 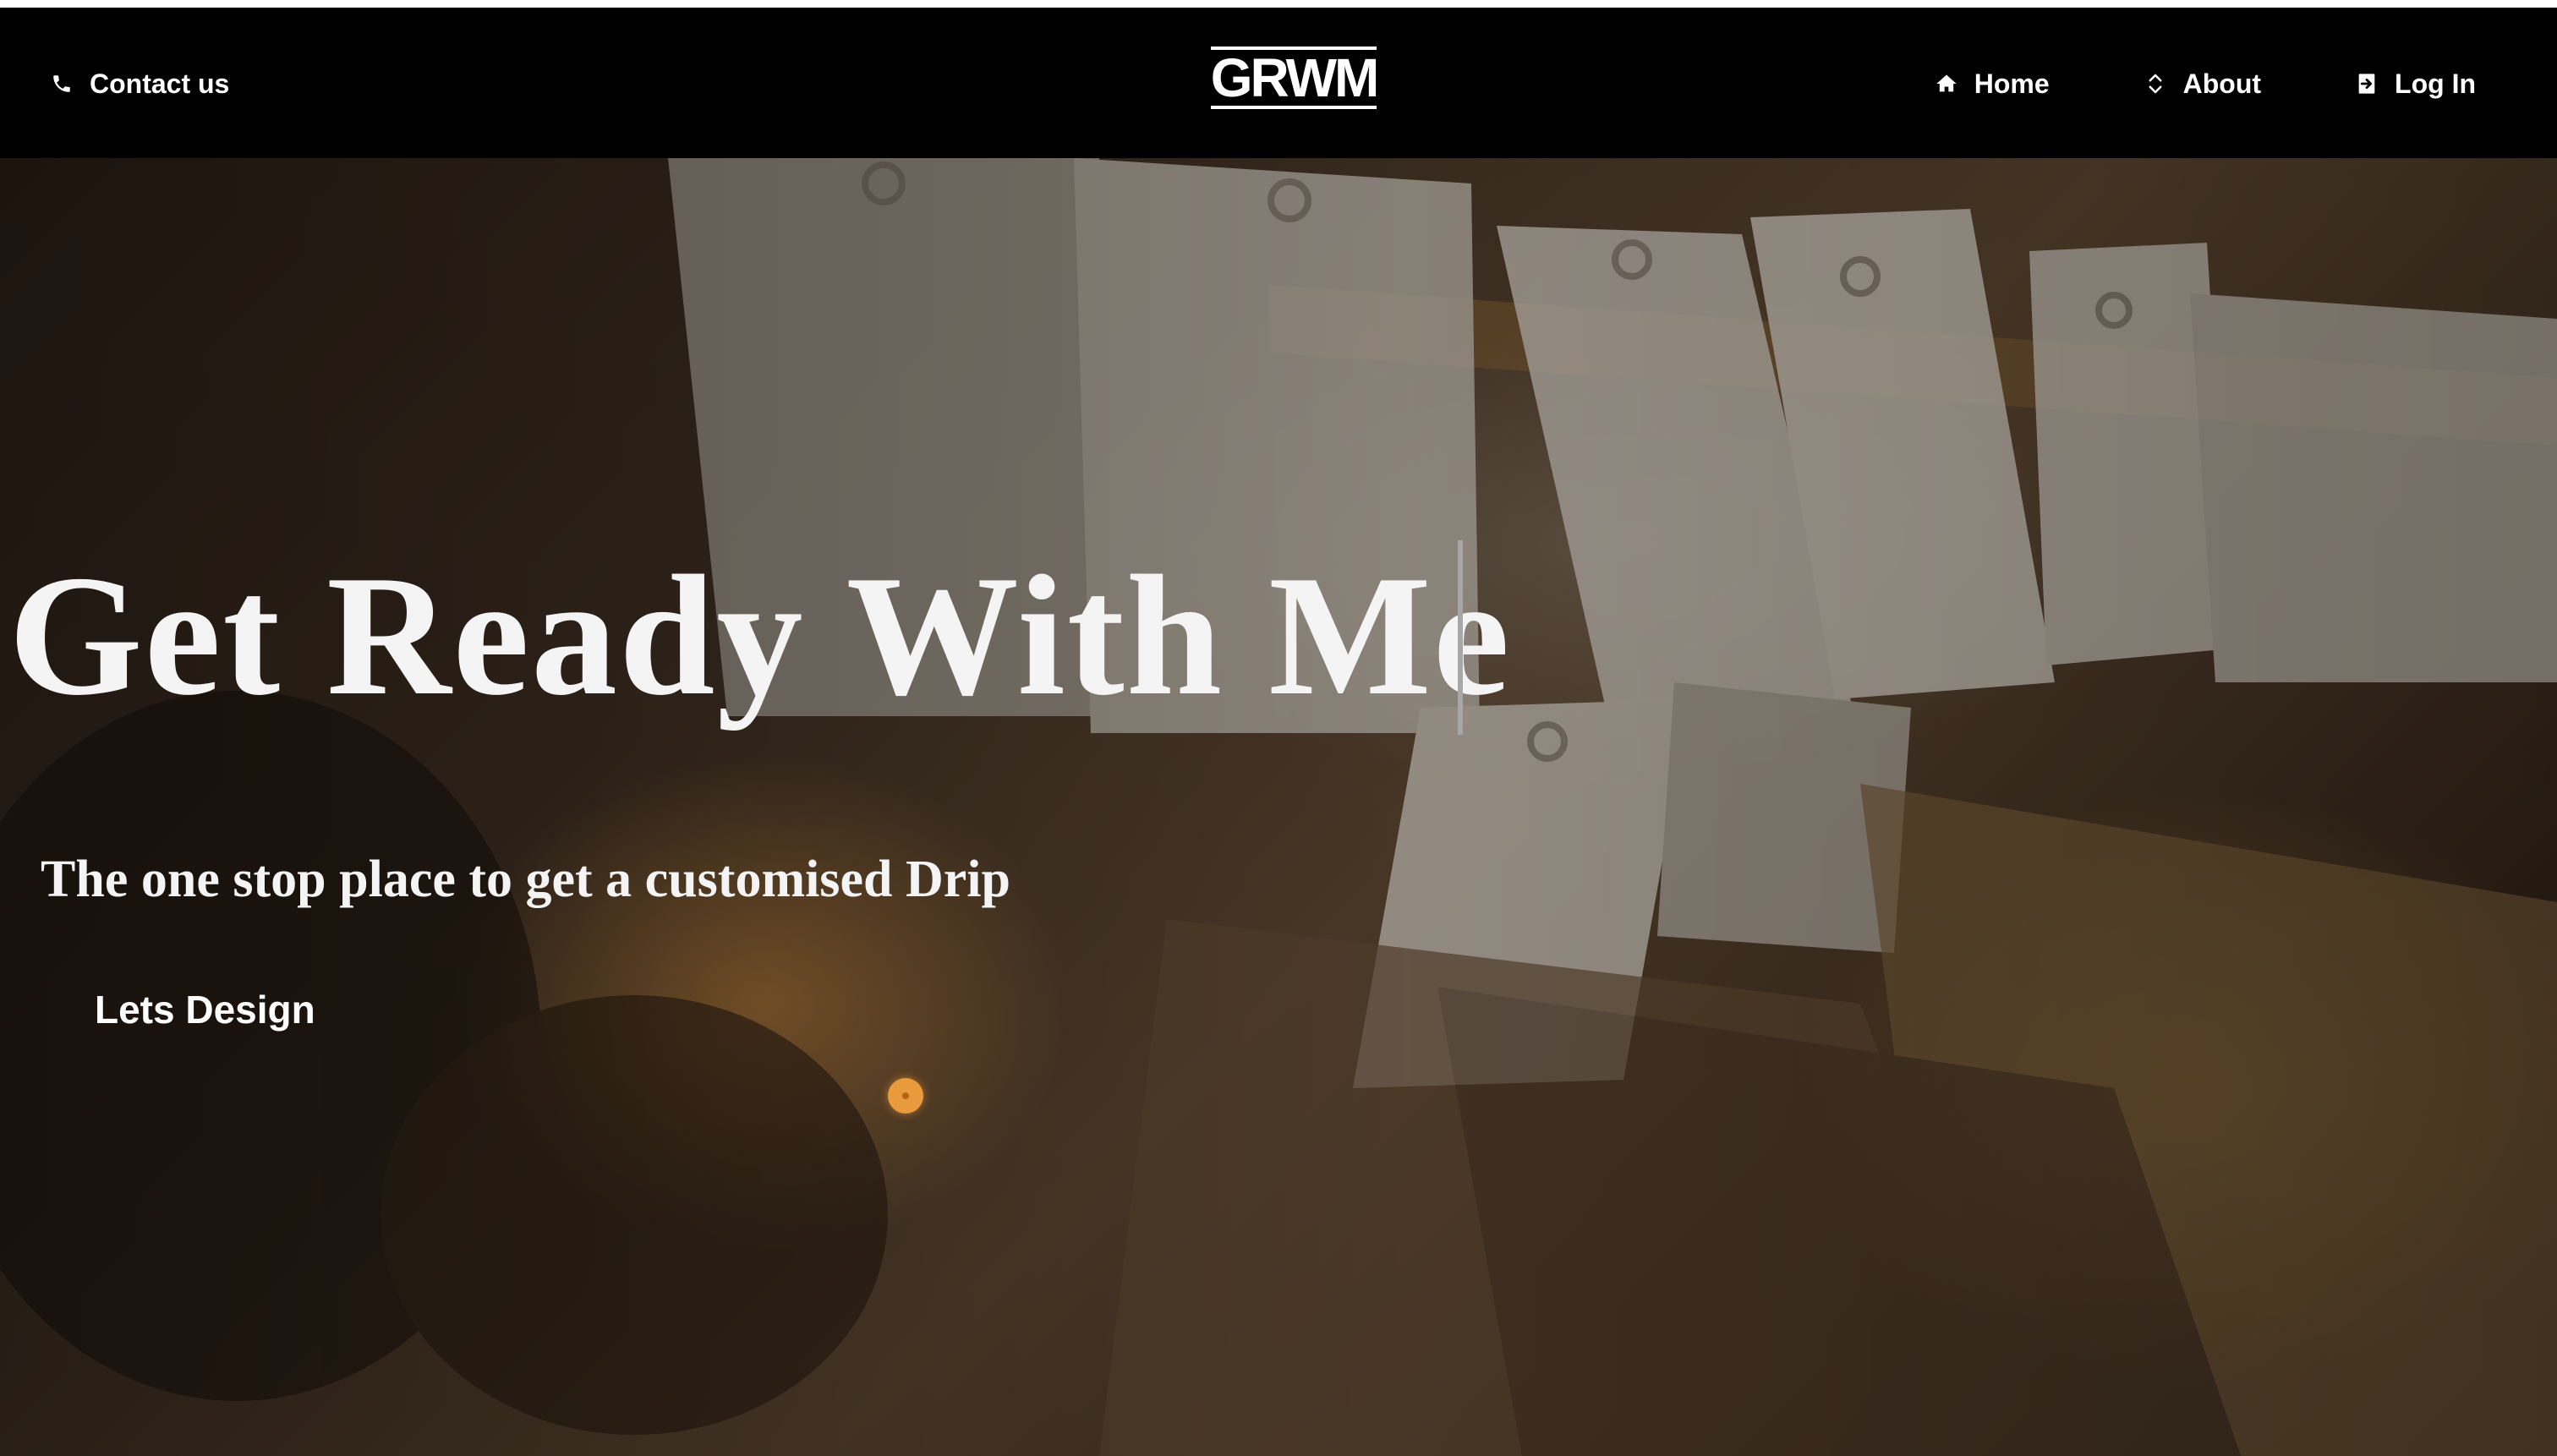 I want to click on typing-caret, so click(x=1460, y=638).